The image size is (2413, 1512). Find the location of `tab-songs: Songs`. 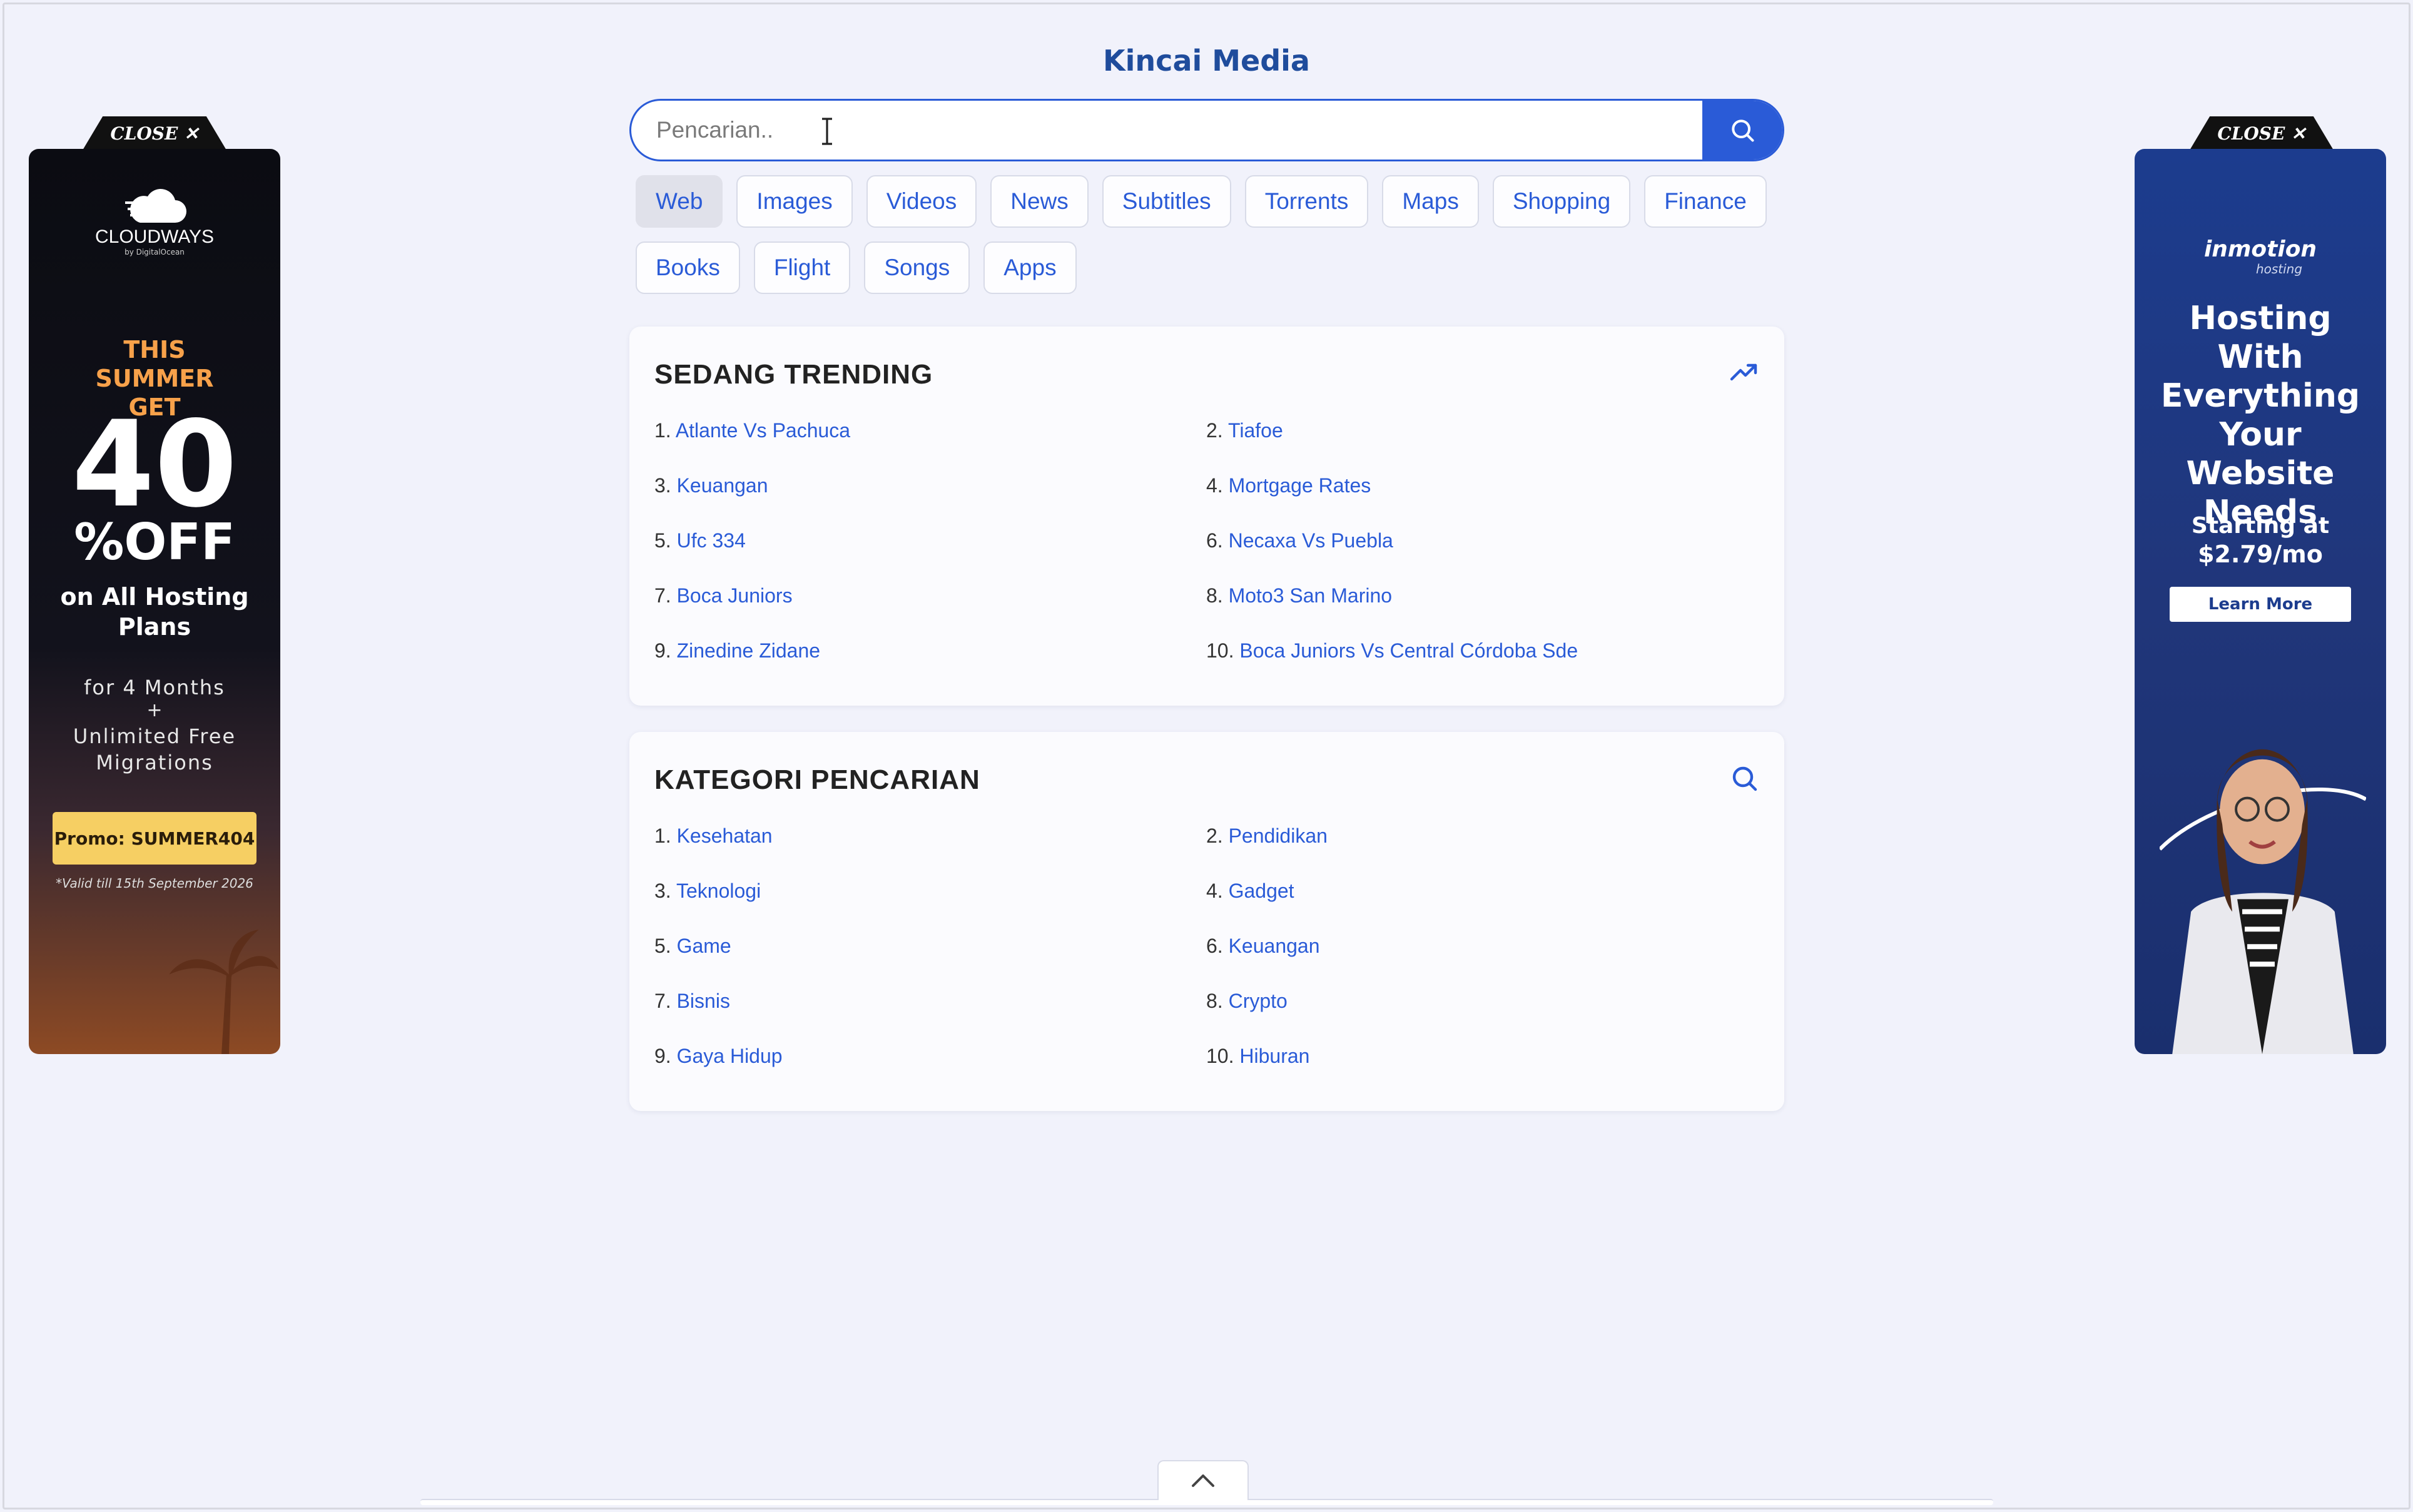

tab-songs: Songs is located at coordinates (917, 267).